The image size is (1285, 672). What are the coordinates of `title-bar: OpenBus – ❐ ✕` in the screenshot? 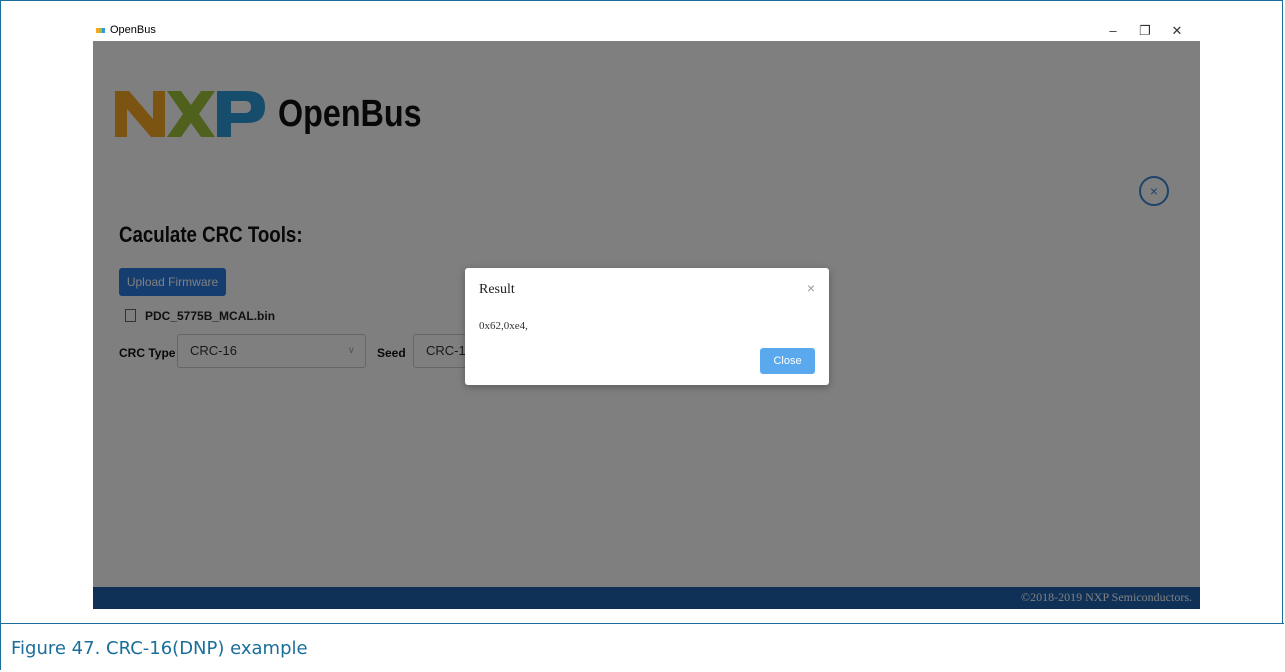 It's located at (646, 31).